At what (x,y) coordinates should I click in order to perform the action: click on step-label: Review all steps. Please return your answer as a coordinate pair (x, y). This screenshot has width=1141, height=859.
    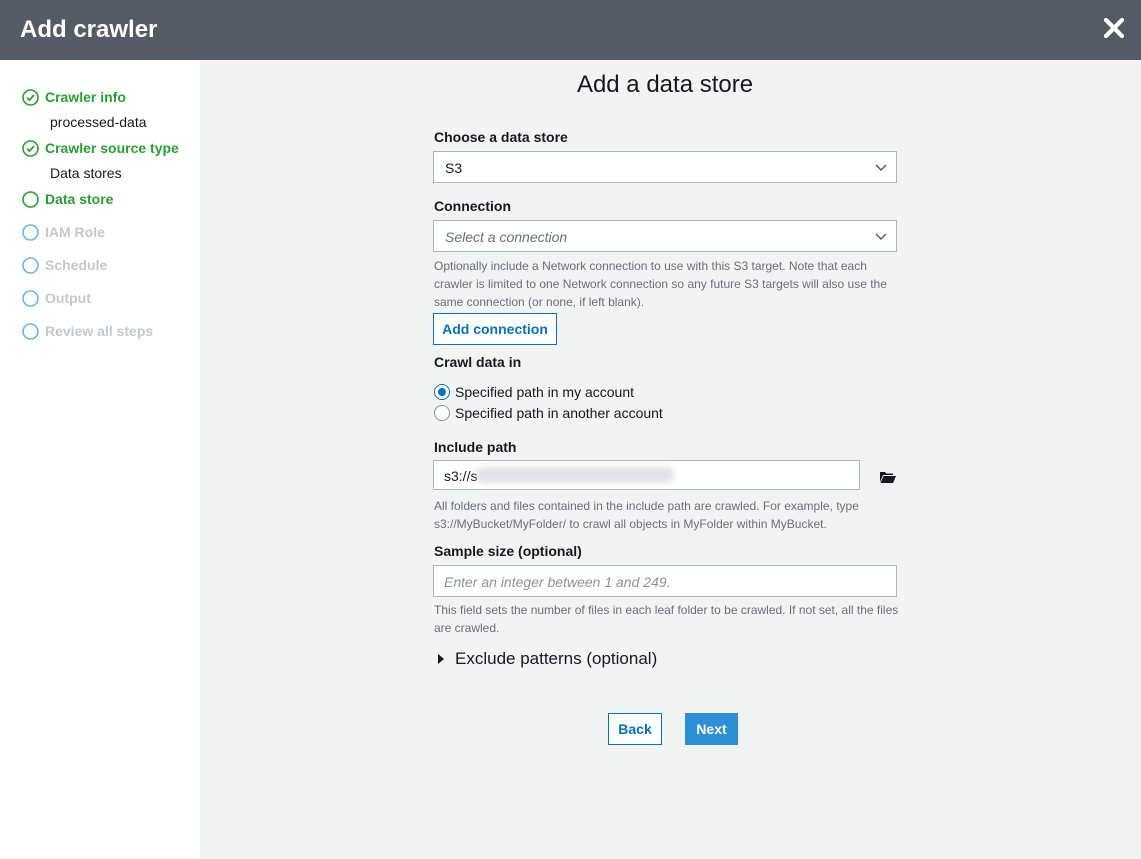
    Looking at the image, I should click on (99, 331).